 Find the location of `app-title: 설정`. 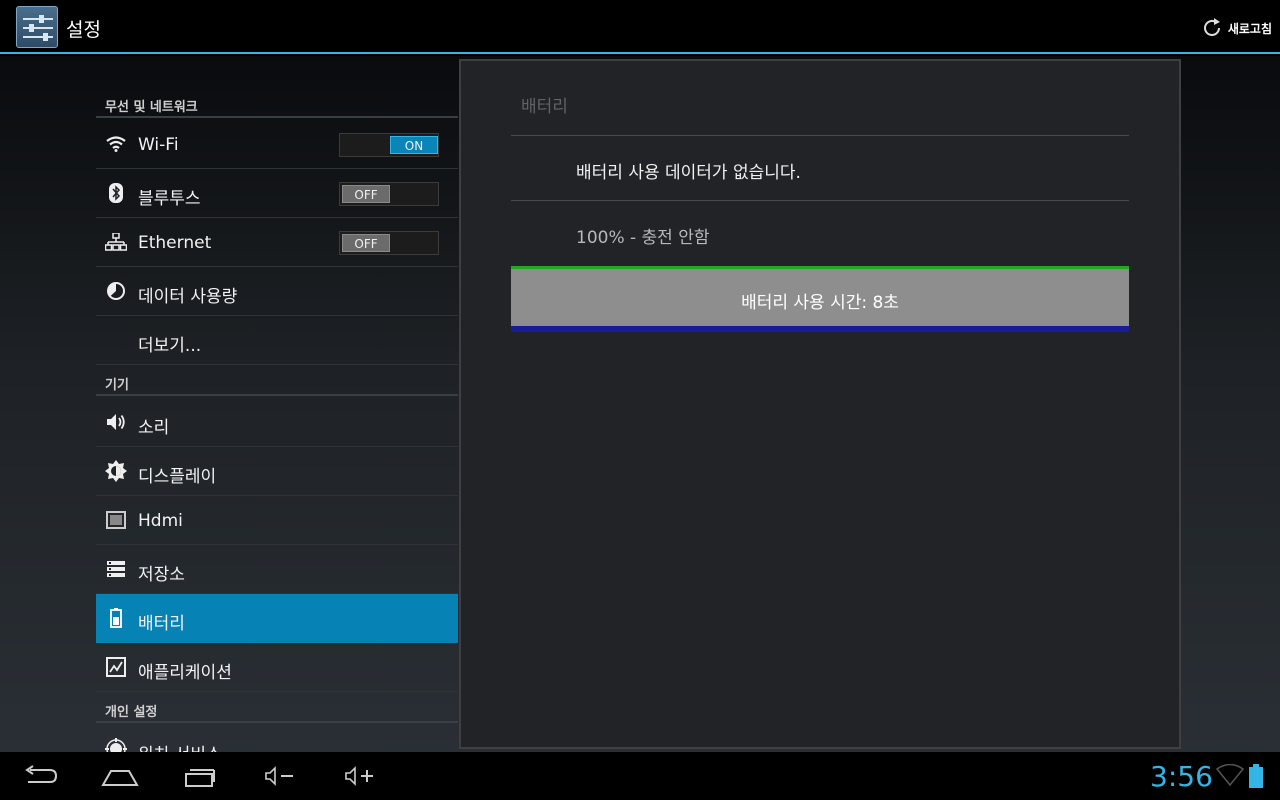

app-title: 설정 is located at coordinates (83, 30).